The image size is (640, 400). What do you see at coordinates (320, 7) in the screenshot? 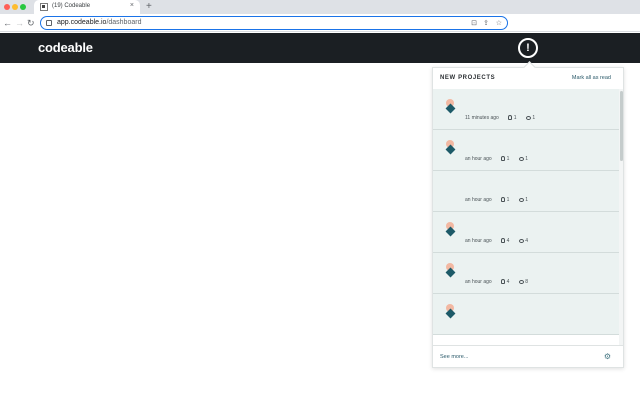
I see `browser-tab-bar: (19) Codeable × +` at bounding box center [320, 7].